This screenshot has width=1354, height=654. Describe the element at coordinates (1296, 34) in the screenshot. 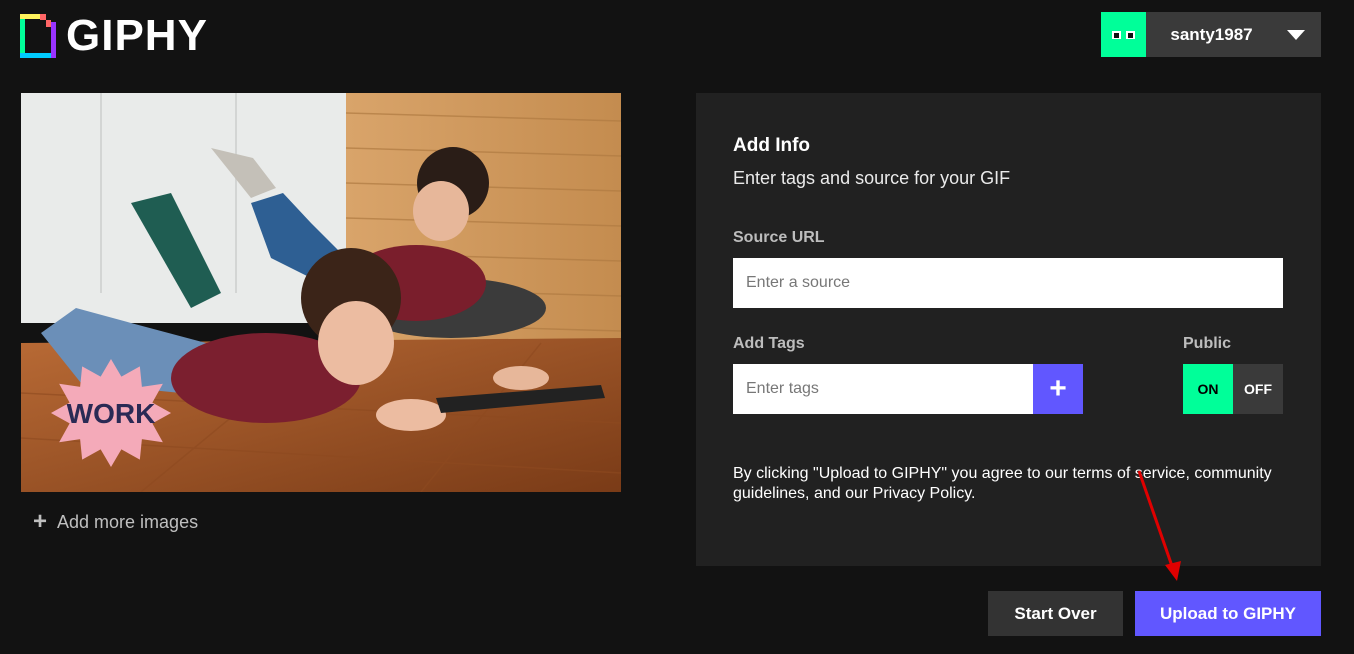

I see `chevron-down-icon` at that location.